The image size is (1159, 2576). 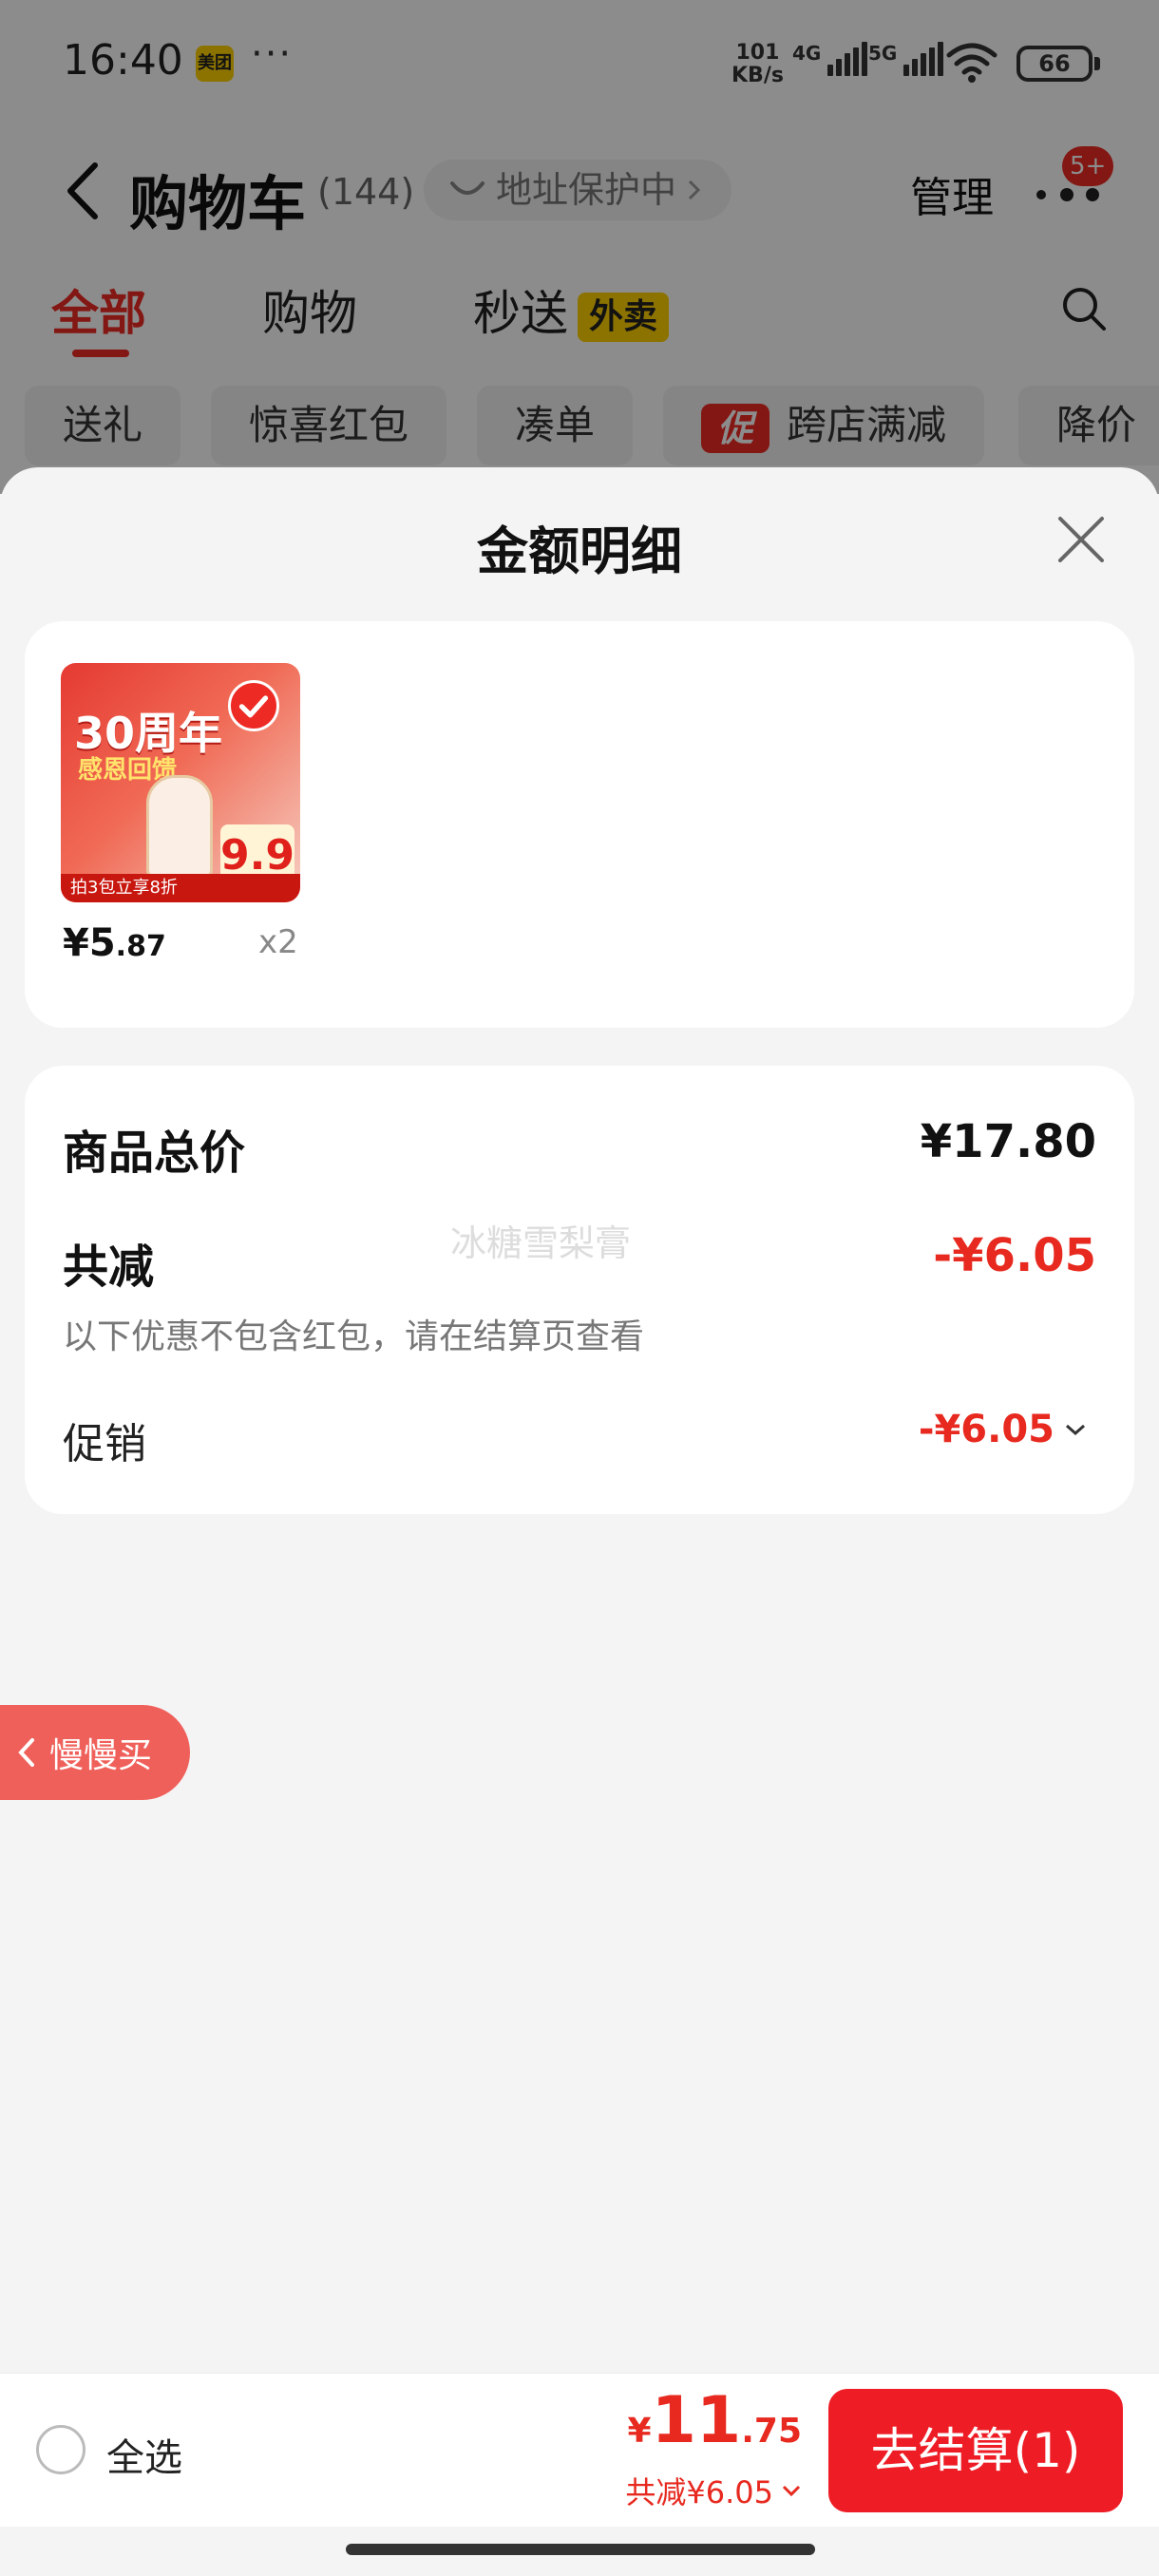 I want to click on product-image: 30周年 感恩回馈 9.9 拍3包立享8折, so click(x=180, y=782).